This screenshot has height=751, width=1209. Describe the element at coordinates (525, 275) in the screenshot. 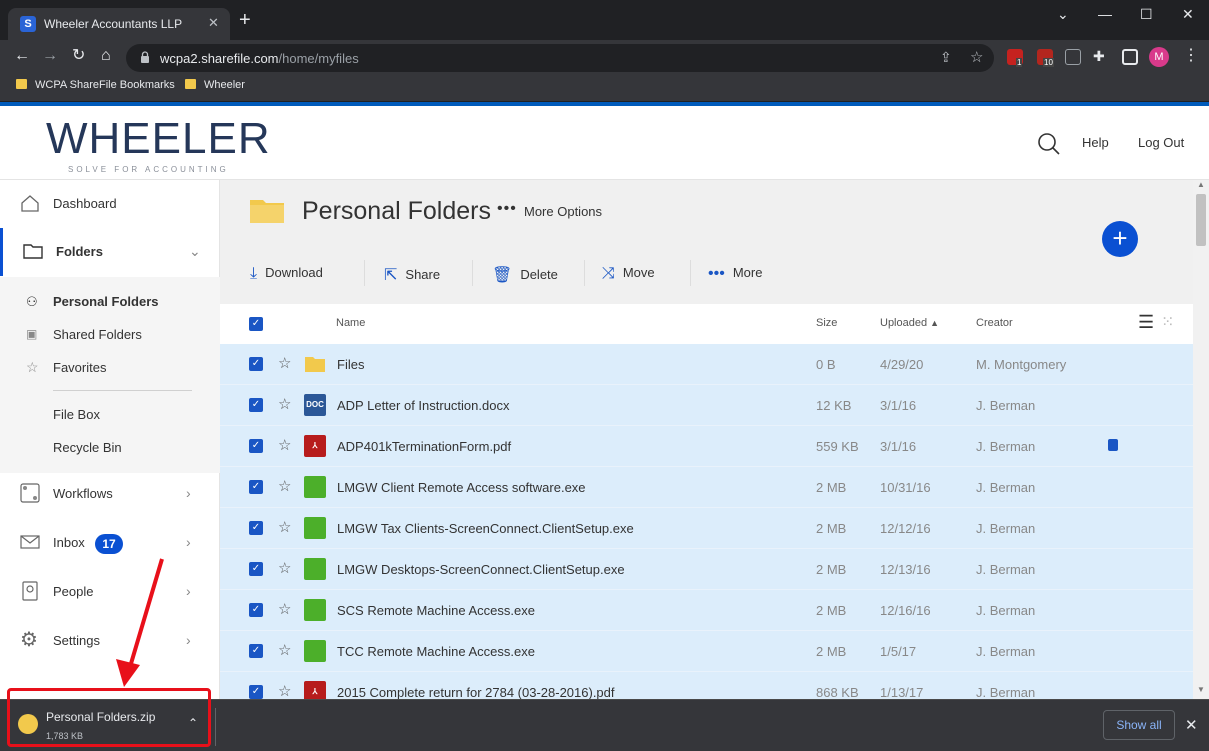

I see `delete-button: 🗑 Delete` at that location.